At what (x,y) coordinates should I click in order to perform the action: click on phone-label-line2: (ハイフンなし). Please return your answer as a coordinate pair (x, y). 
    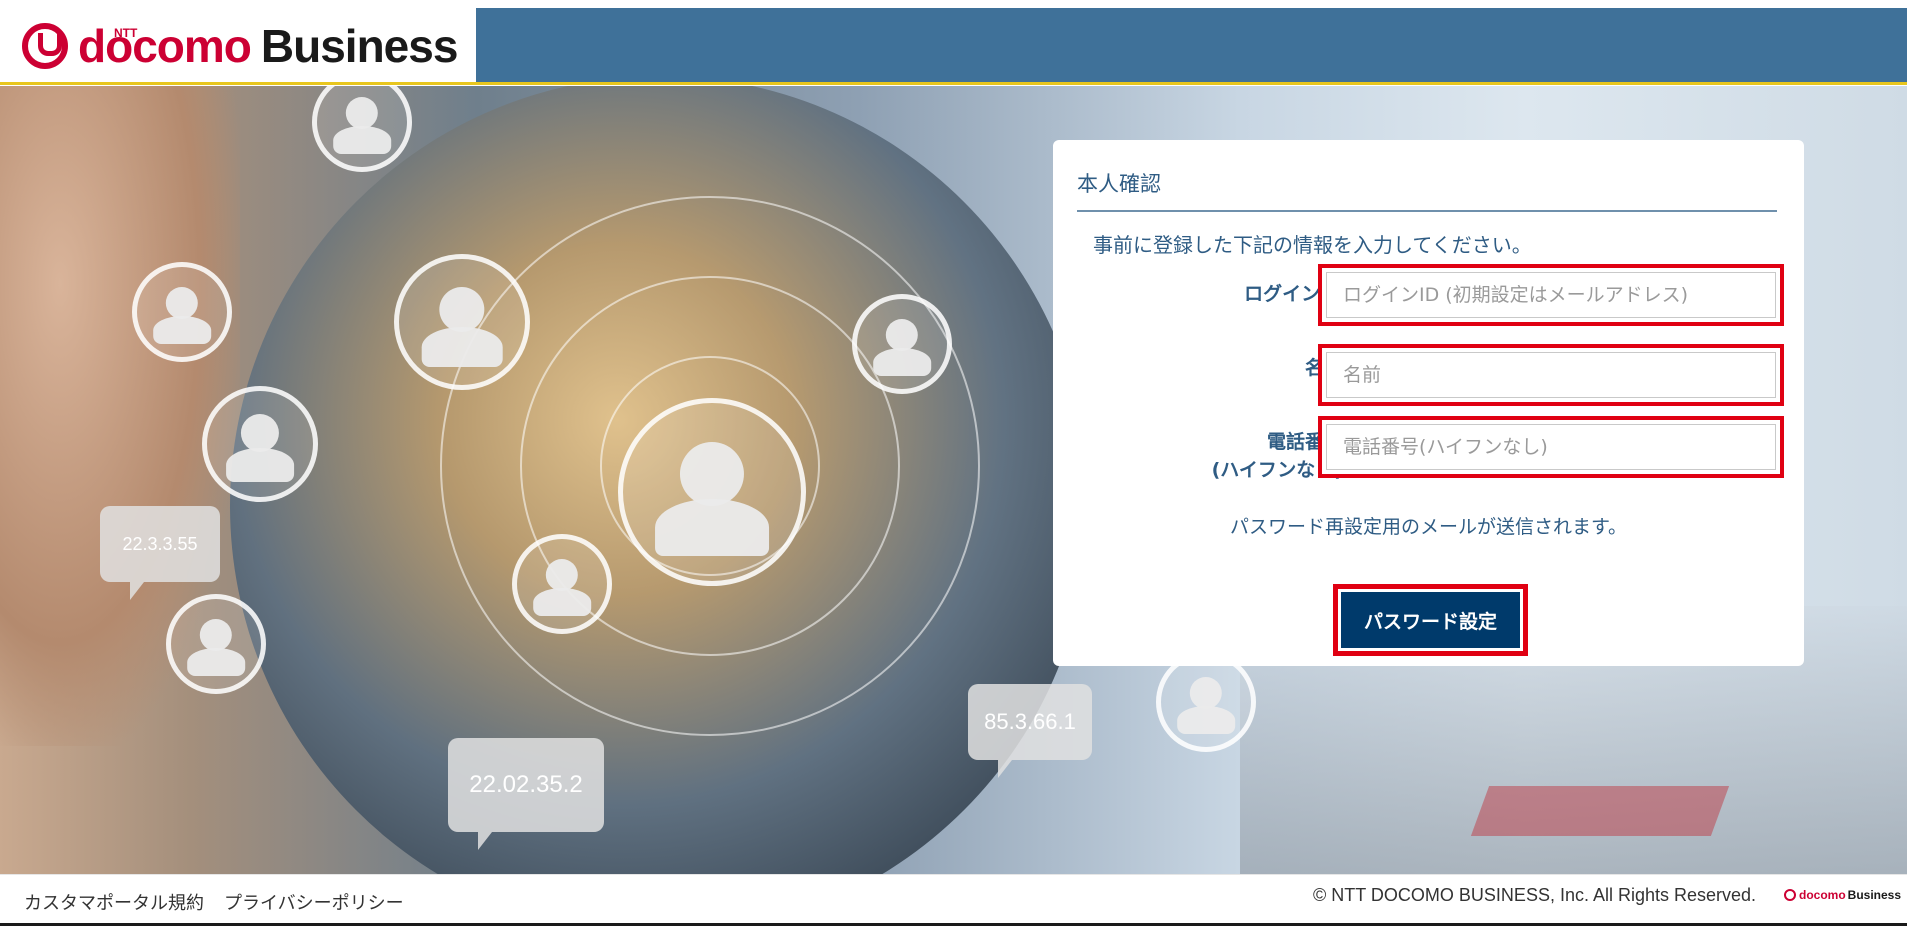
    Looking at the image, I should click on (1277, 470).